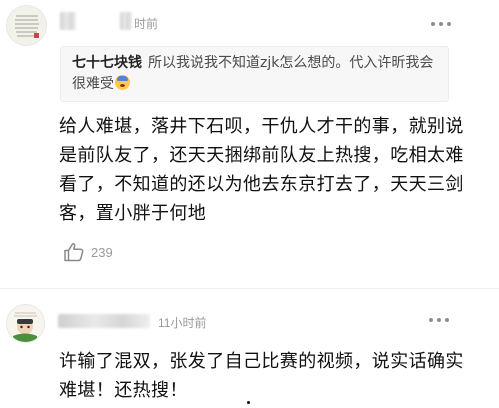  Describe the element at coordinates (107, 63) in the screenshot. I see `quote-author: 七十七块钱` at that location.